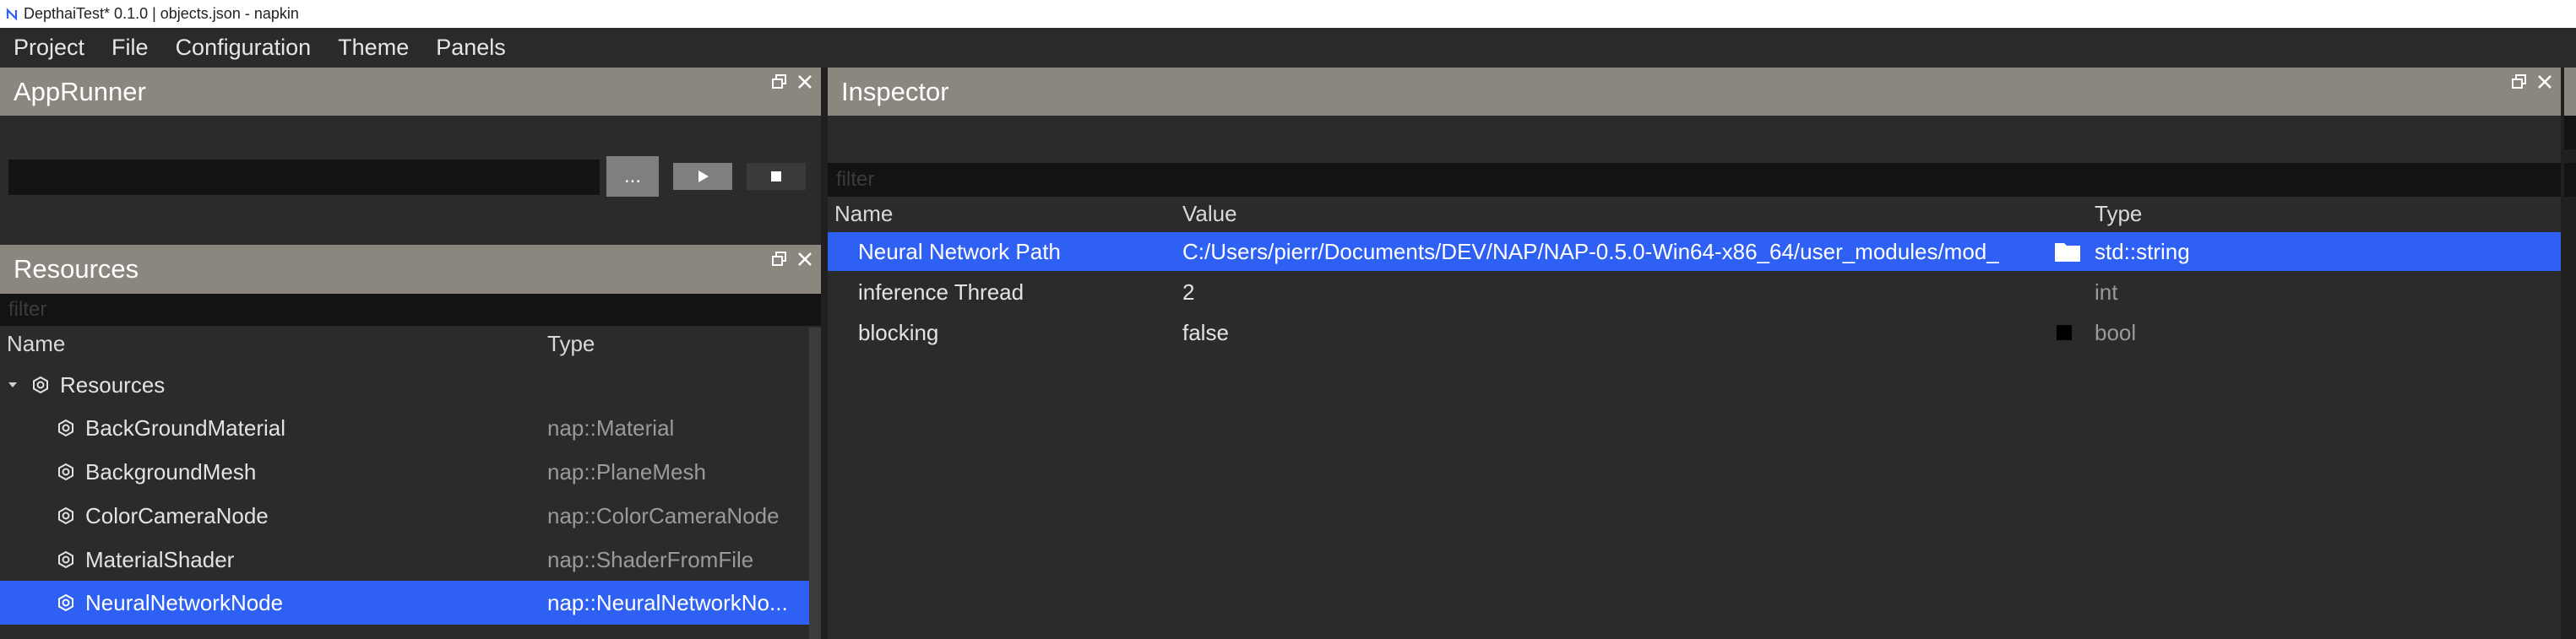 This screenshot has width=2576, height=639. Describe the element at coordinates (80, 91) in the screenshot. I see `apprunner-title: AppRunner` at that location.